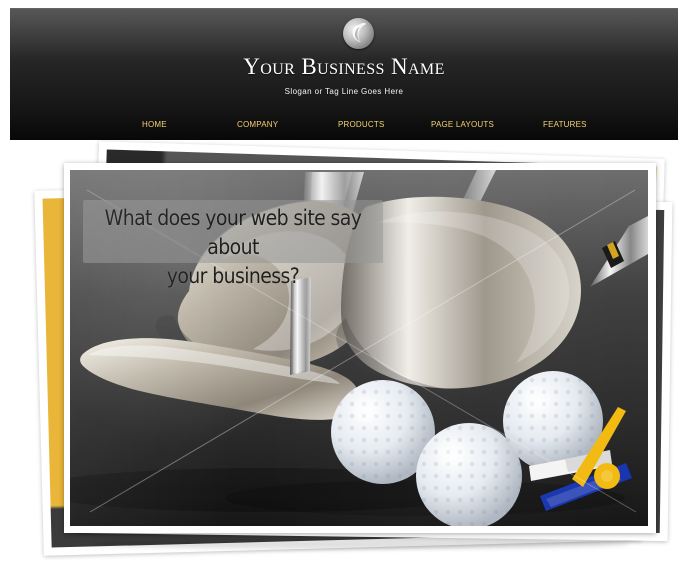  I want to click on nav-item-company: COMPANY, so click(257, 125).